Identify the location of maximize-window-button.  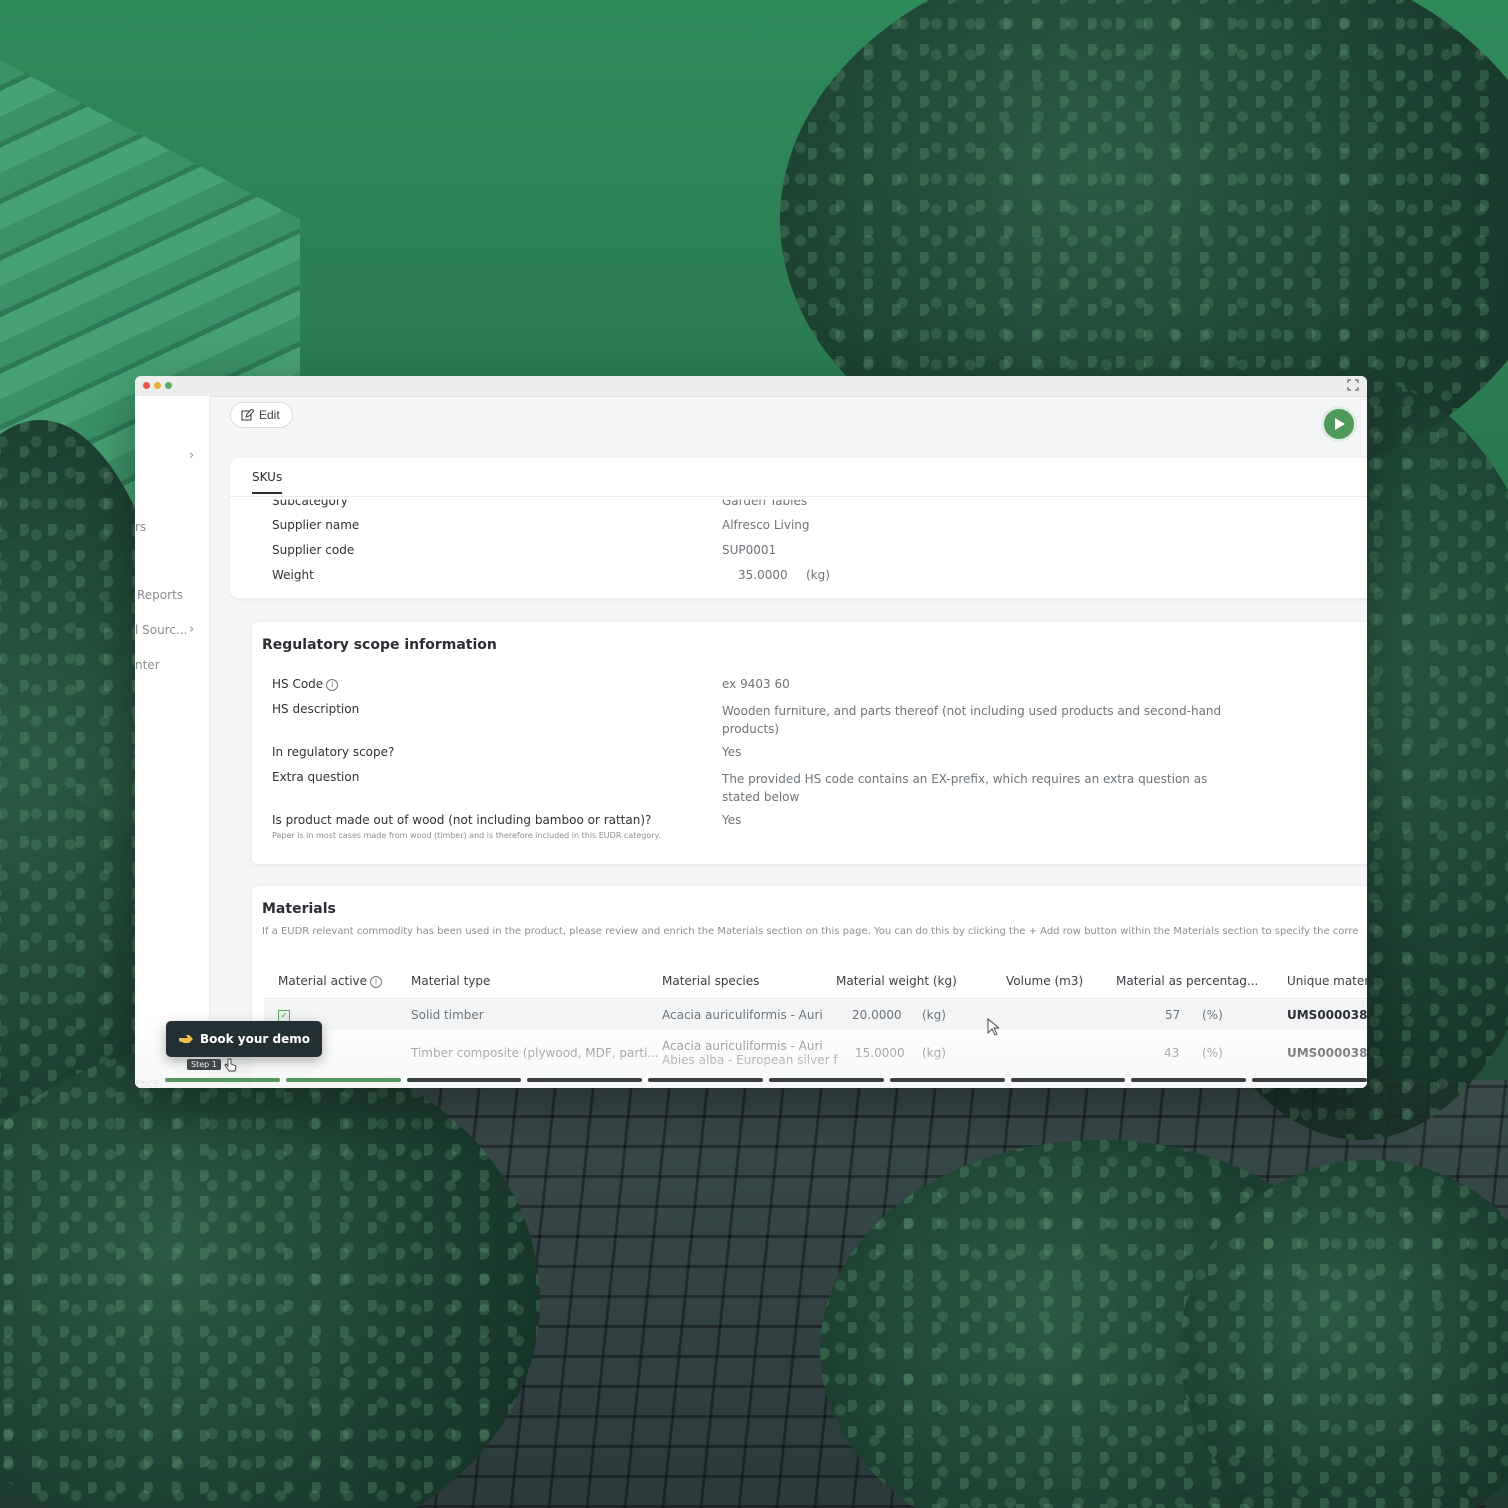
(168, 385).